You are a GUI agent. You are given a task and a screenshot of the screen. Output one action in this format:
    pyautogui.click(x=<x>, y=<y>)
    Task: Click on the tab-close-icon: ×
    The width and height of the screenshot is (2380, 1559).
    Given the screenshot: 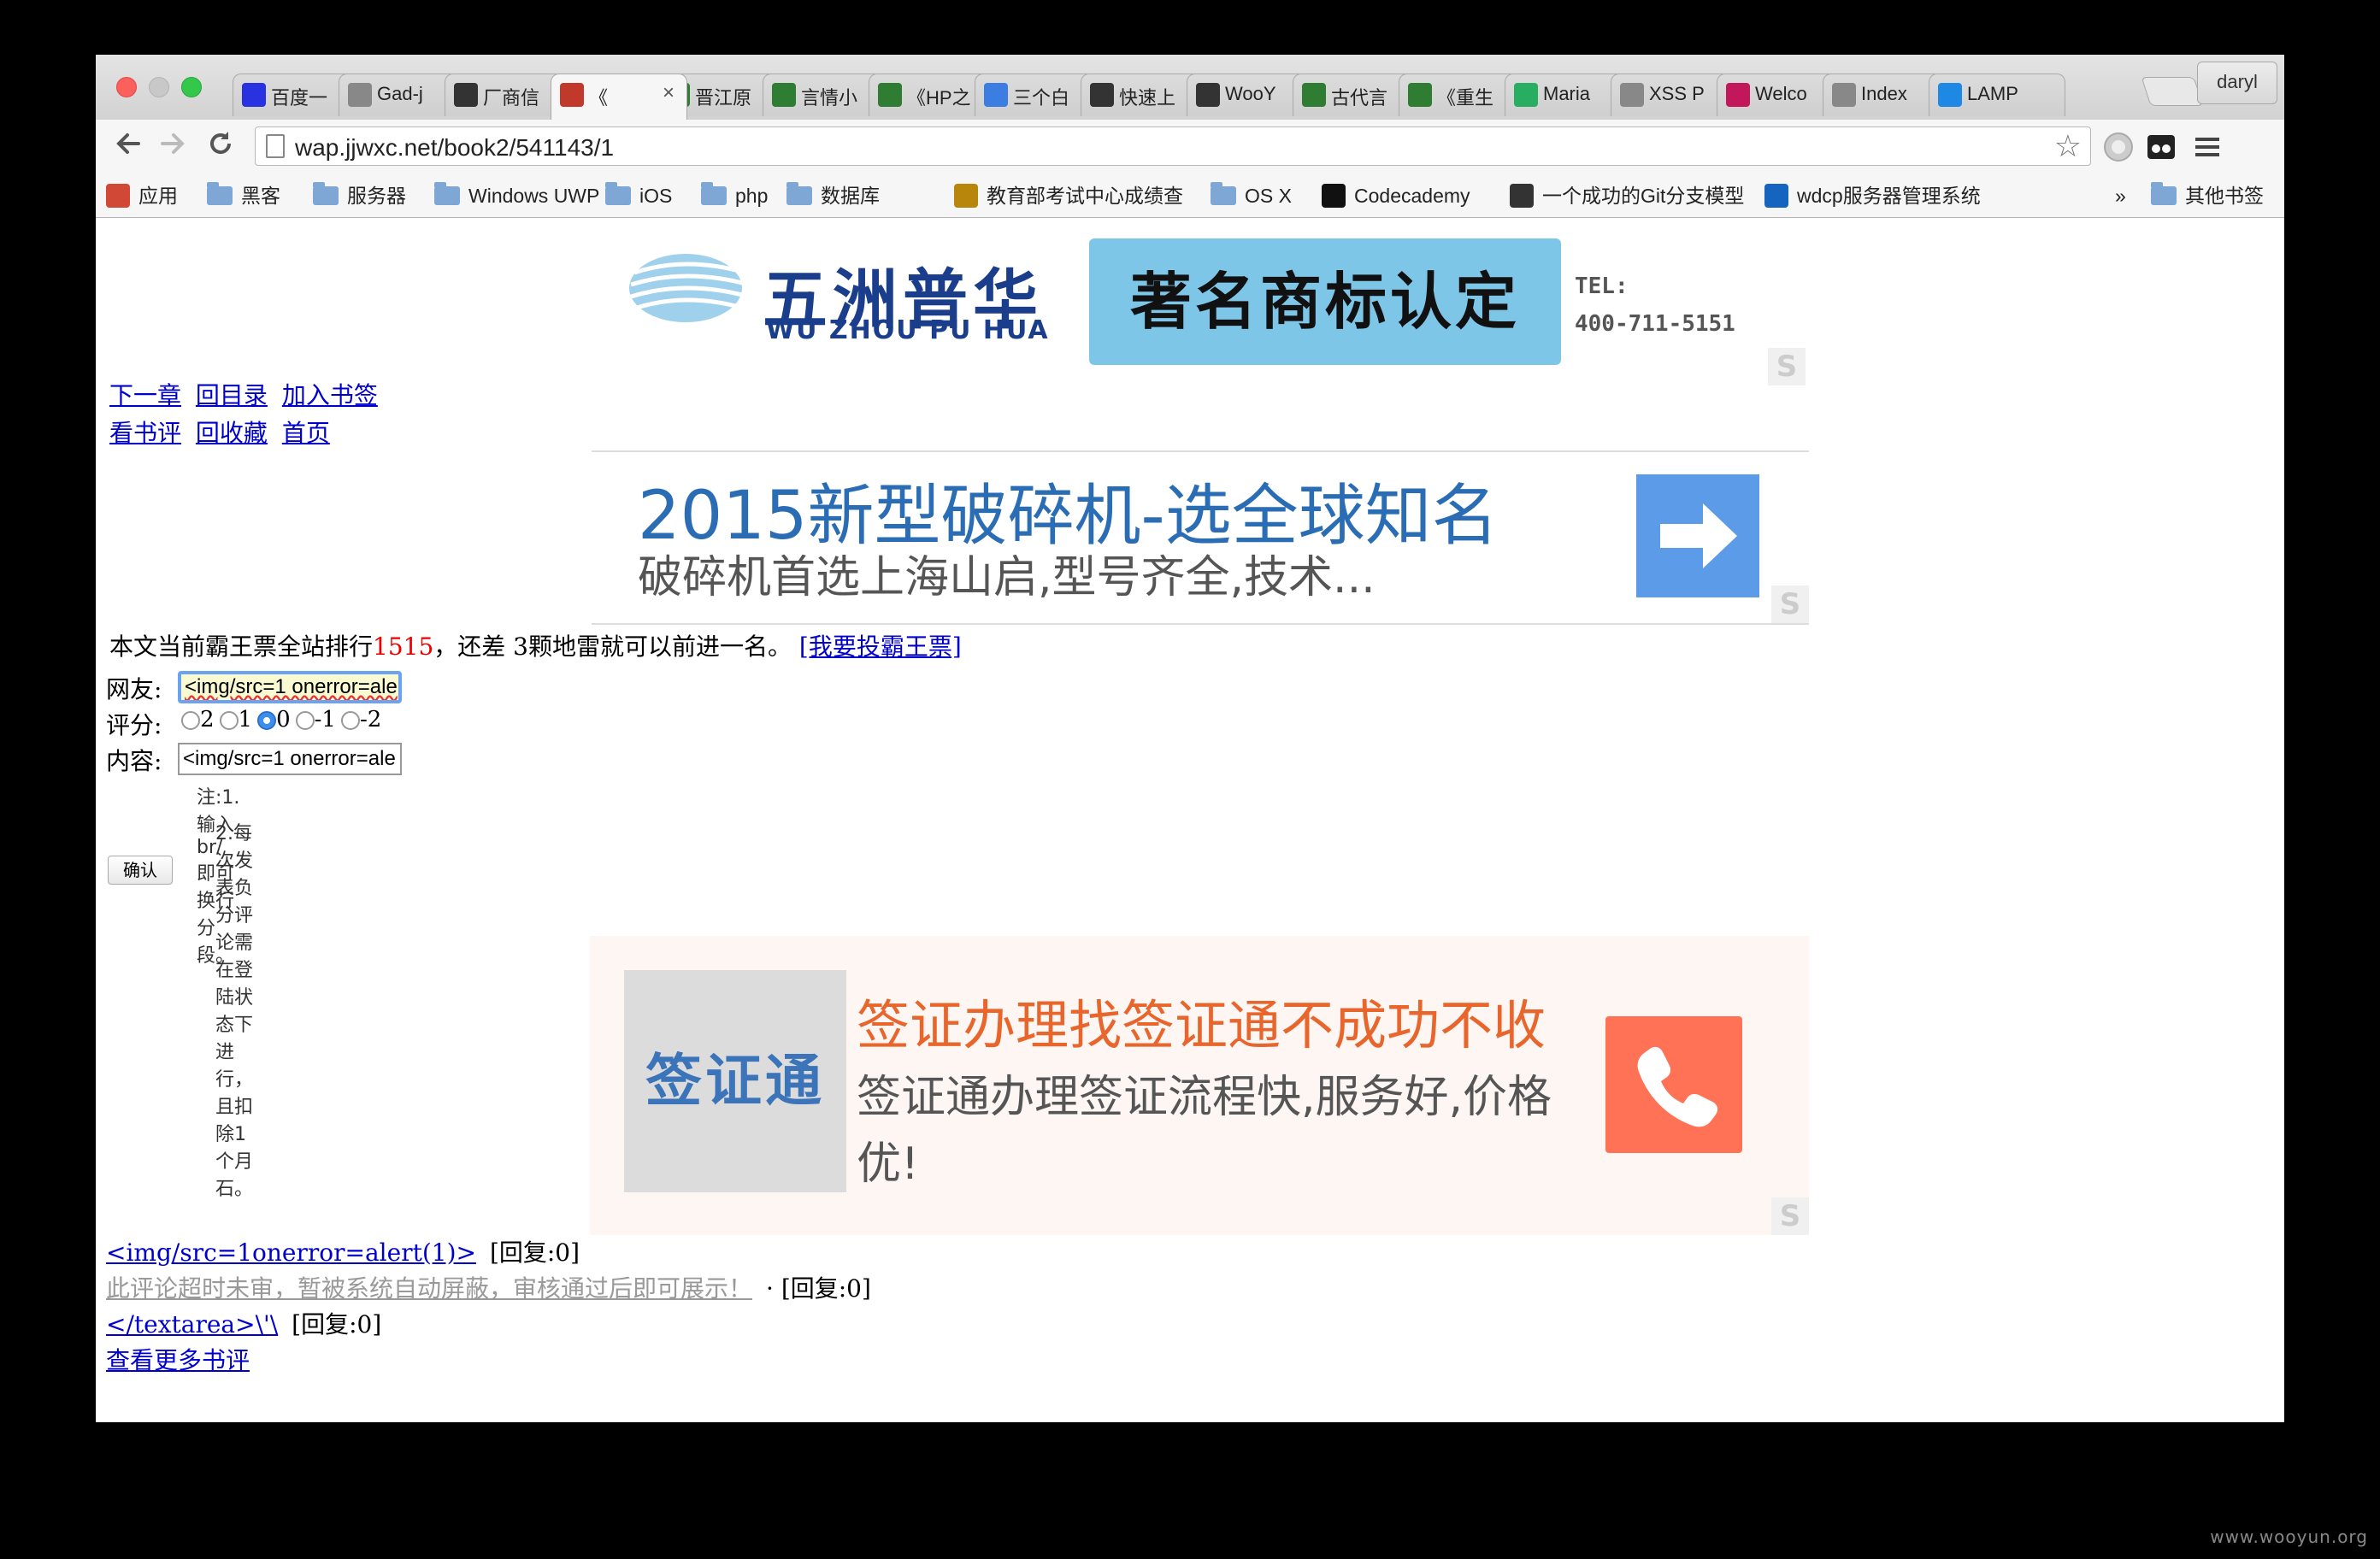 What is the action you would take?
    pyautogui.click(x=669, y=93)
    